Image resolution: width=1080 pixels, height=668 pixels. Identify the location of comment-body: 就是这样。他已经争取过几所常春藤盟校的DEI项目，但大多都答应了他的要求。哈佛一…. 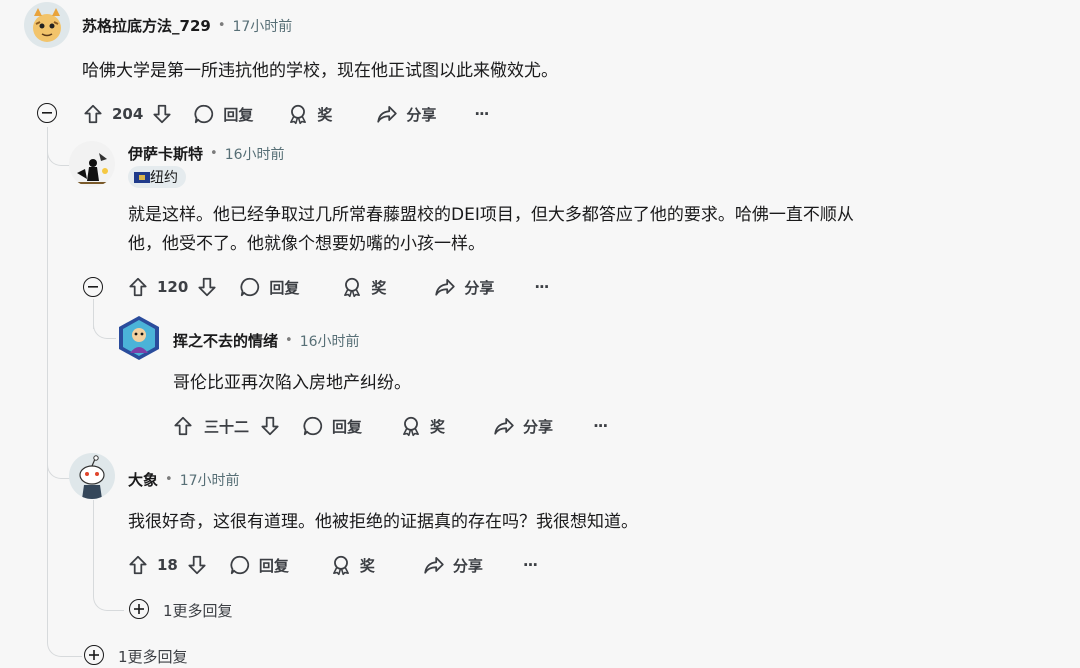
(491, 230).